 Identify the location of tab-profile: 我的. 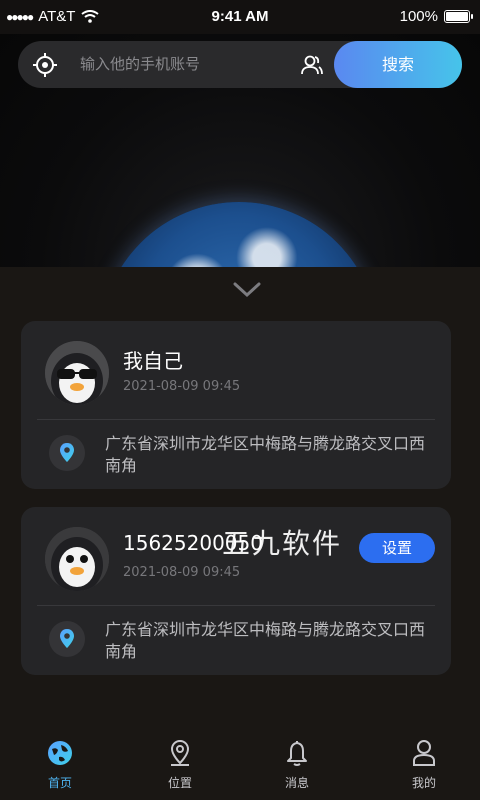
(424, 764).